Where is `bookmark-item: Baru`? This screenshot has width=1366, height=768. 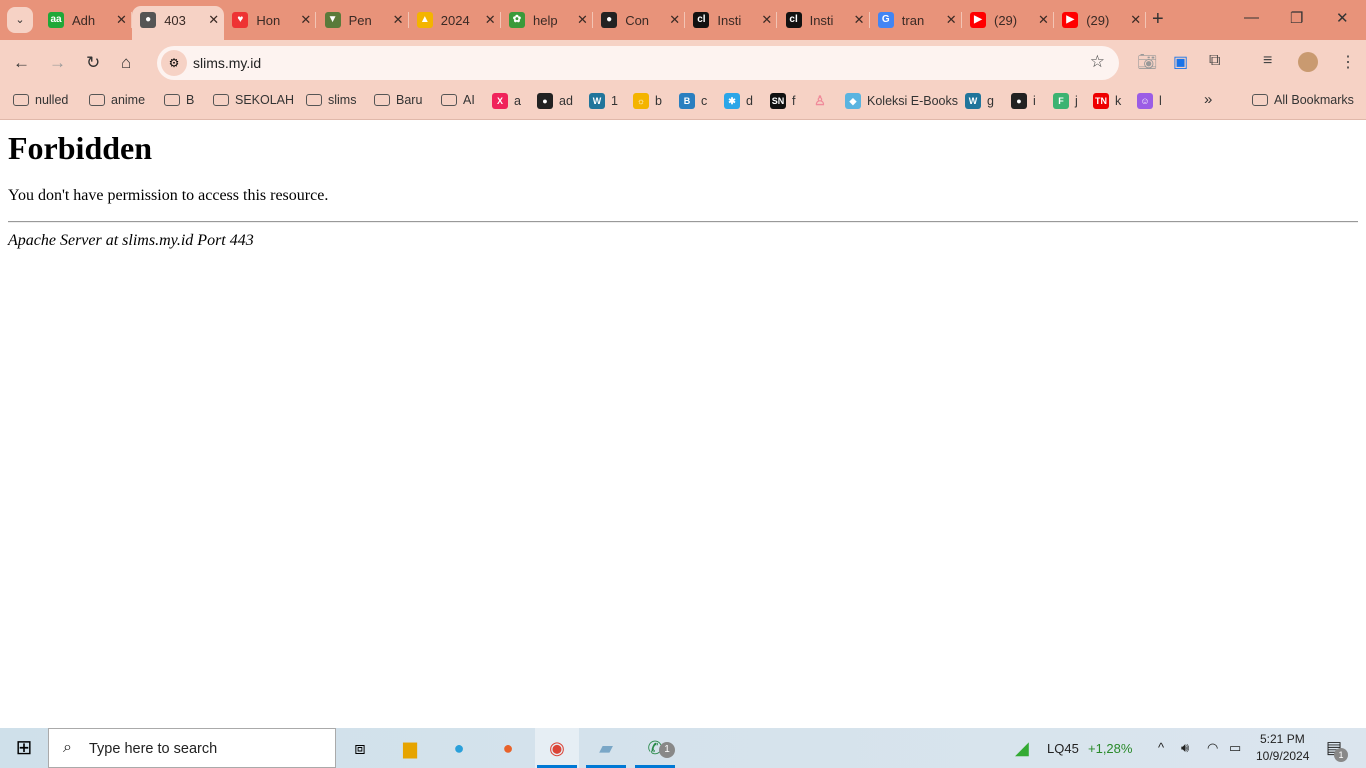 bookmark-item: Baru is located at coordinates (398, 100).